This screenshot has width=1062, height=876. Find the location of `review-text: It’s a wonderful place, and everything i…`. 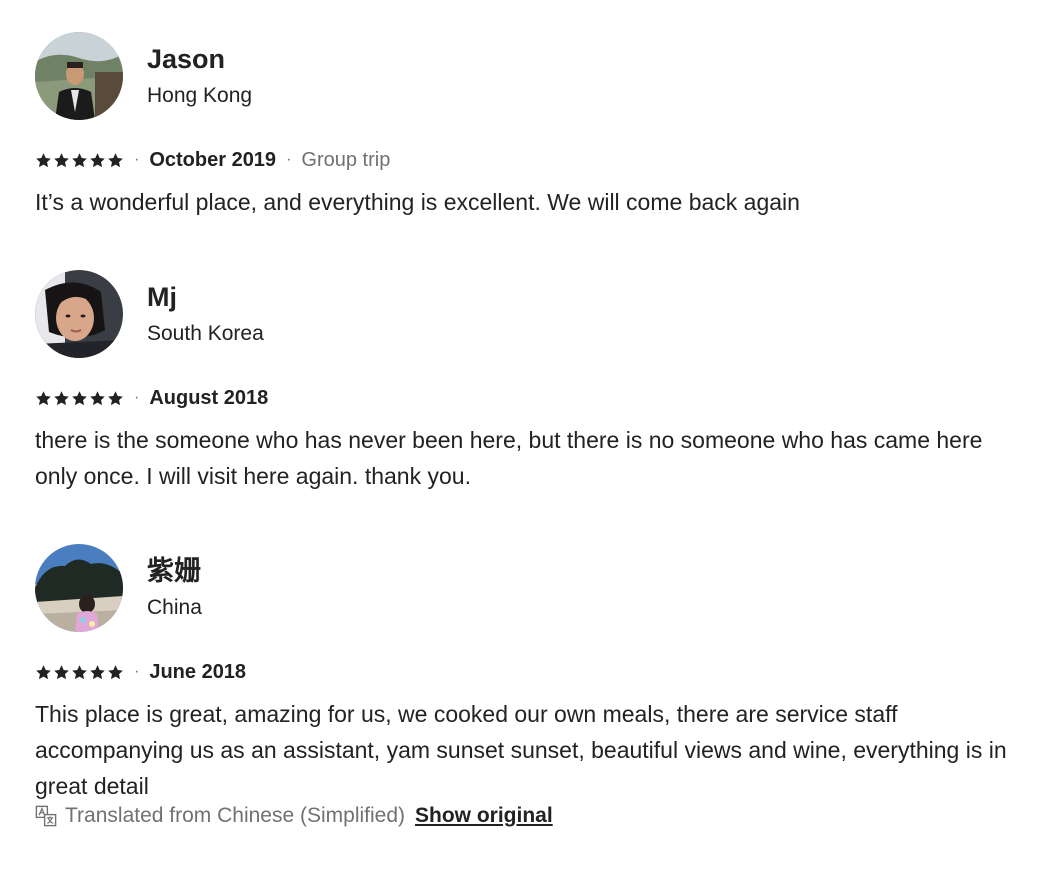

review-text: It’s a wonderful place, and everything i… is located at coordinates (417, 202).